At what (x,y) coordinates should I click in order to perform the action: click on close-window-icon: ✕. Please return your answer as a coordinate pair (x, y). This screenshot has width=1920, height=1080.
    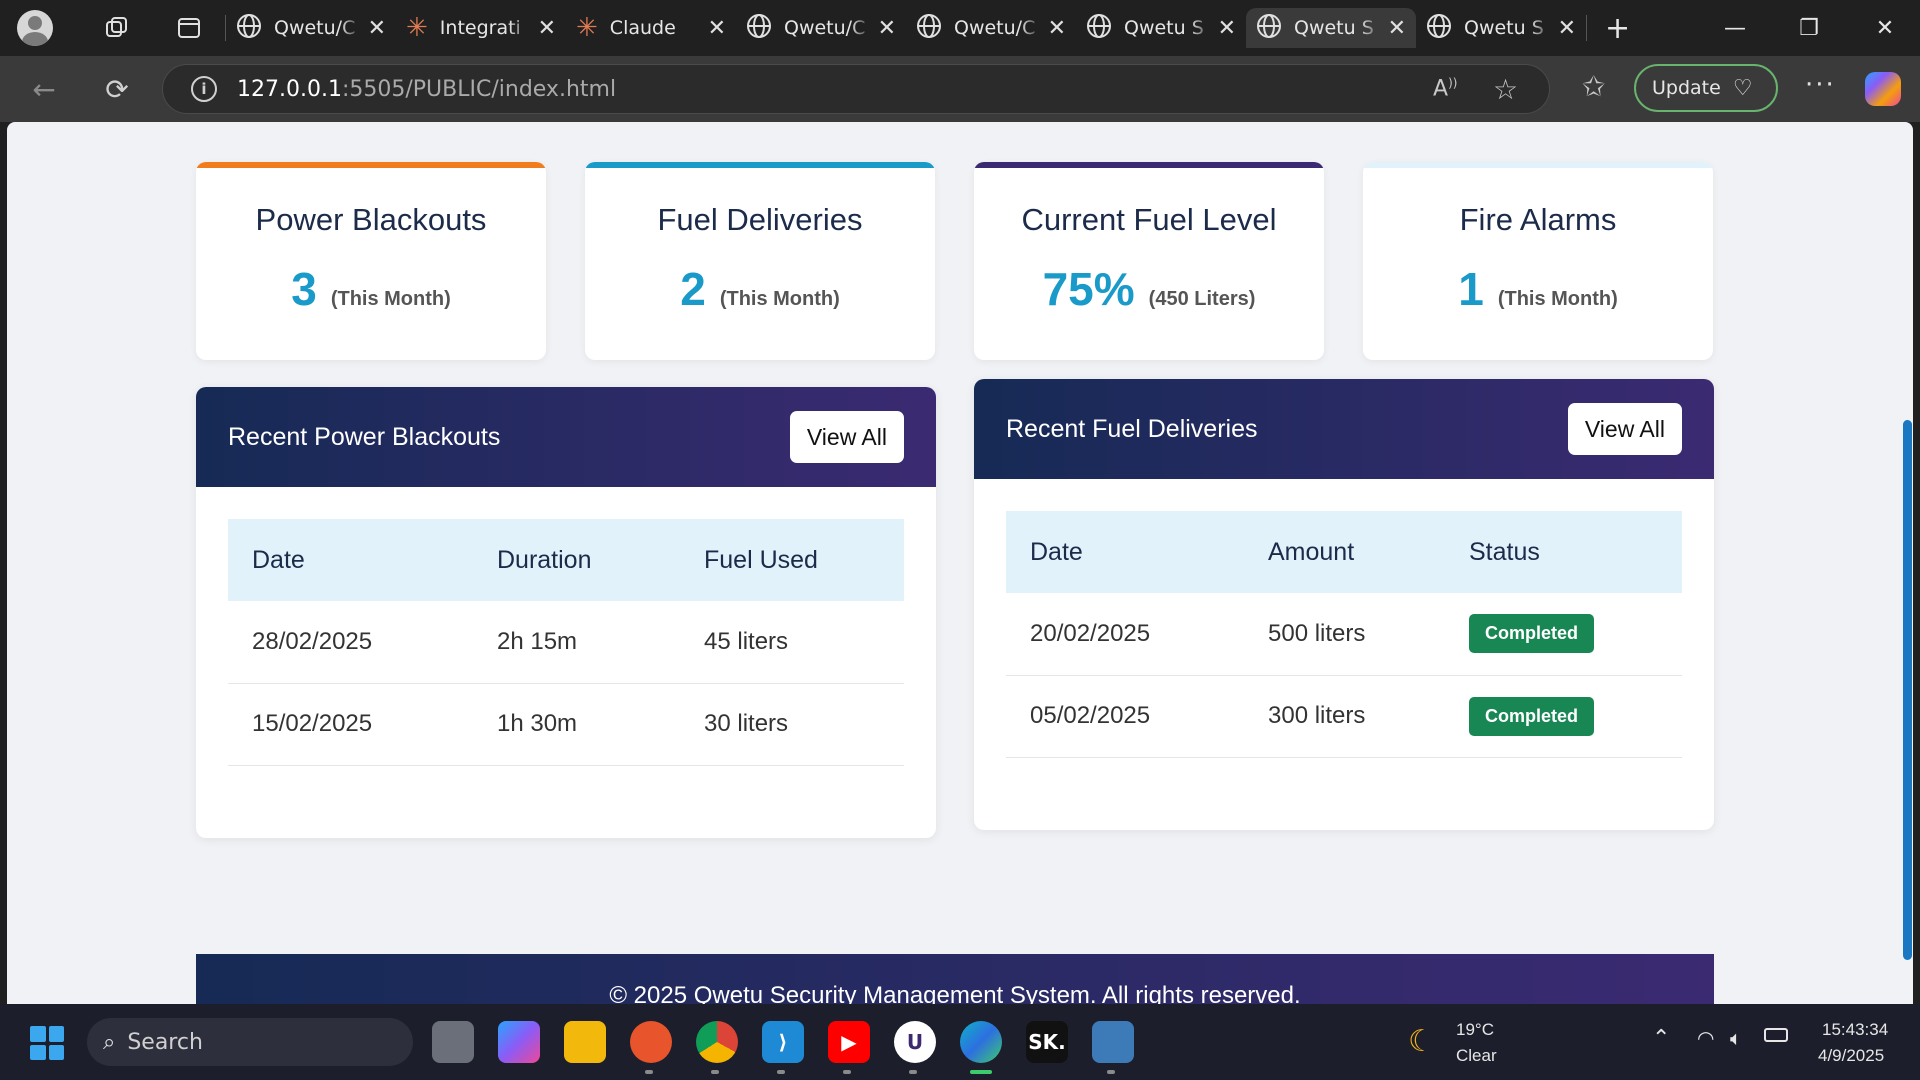
    Looking at the image, I should click on (1885, 28).